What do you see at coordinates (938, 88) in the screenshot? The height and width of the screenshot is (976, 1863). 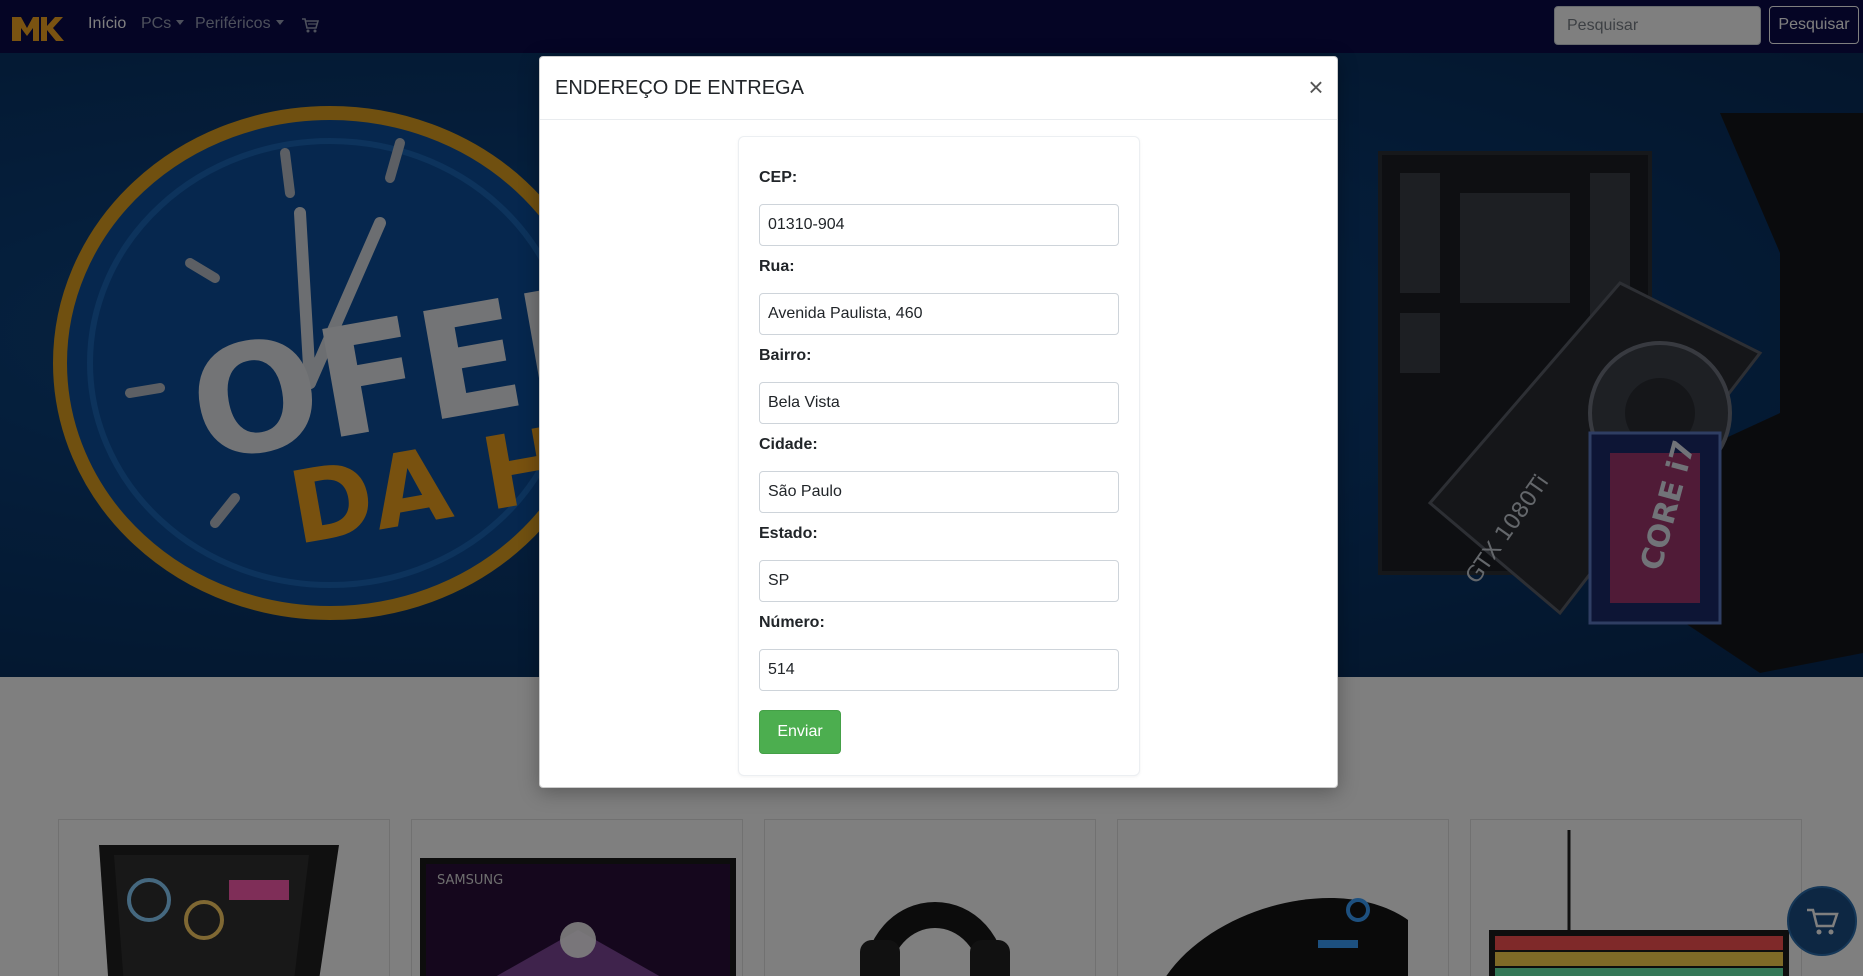 I see `modal-header: ENDEREÇO DE ENTREGA ×` at bounding box center [938, 88].